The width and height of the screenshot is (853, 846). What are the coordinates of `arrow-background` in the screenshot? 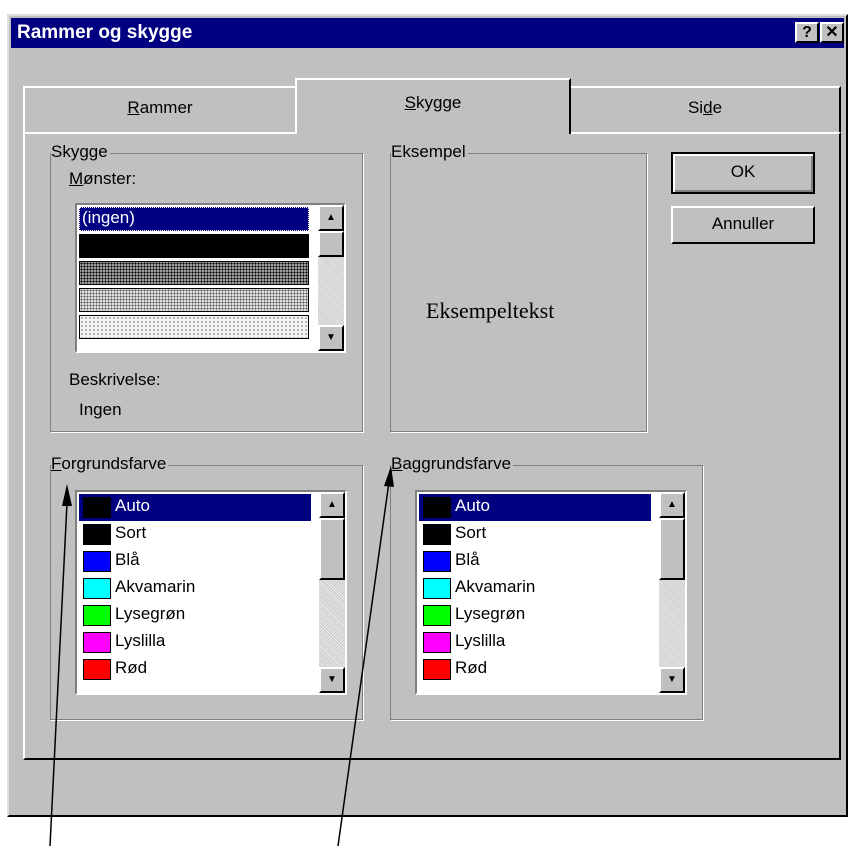 It's located at (365, 656).